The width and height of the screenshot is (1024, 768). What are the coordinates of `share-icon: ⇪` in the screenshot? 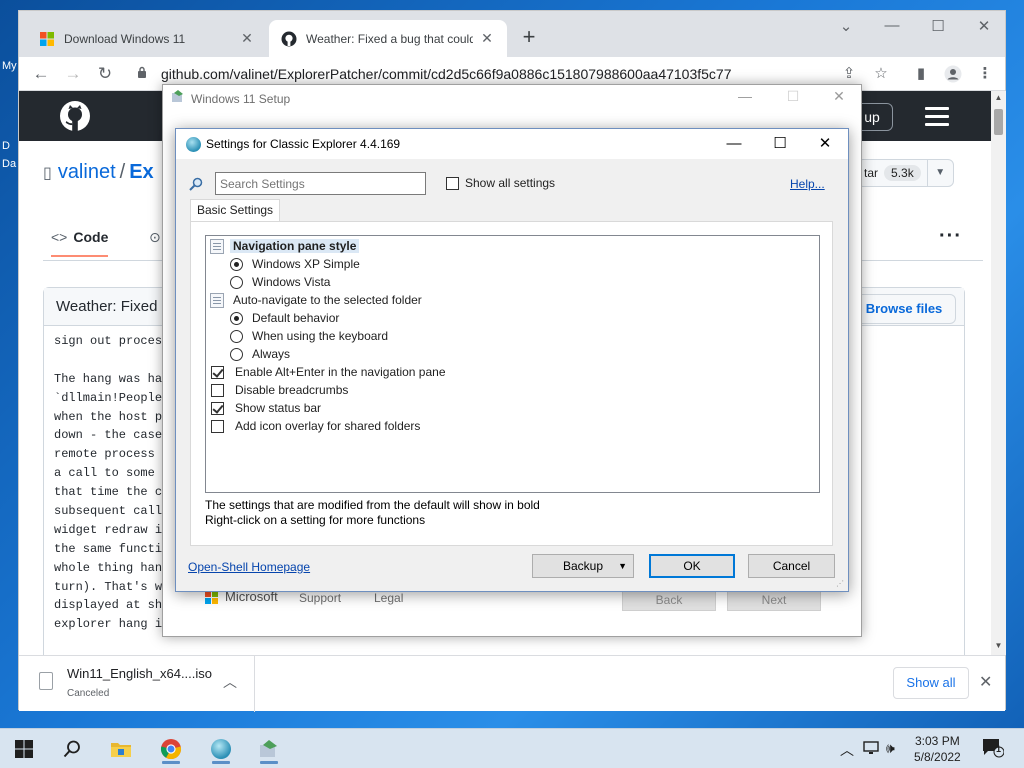 It's located at (849, 74).